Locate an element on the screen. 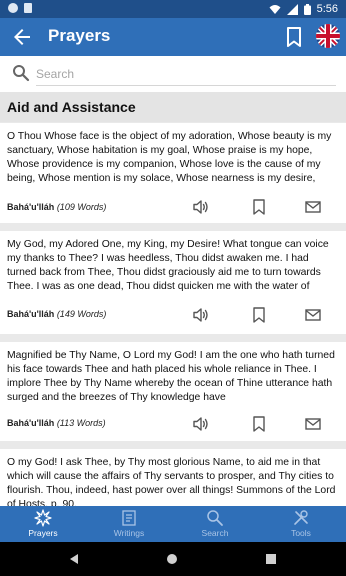 Image resolution: width=346 pixels, height=576 pixels. home-circle-icon is located at coordinates (172, 559).